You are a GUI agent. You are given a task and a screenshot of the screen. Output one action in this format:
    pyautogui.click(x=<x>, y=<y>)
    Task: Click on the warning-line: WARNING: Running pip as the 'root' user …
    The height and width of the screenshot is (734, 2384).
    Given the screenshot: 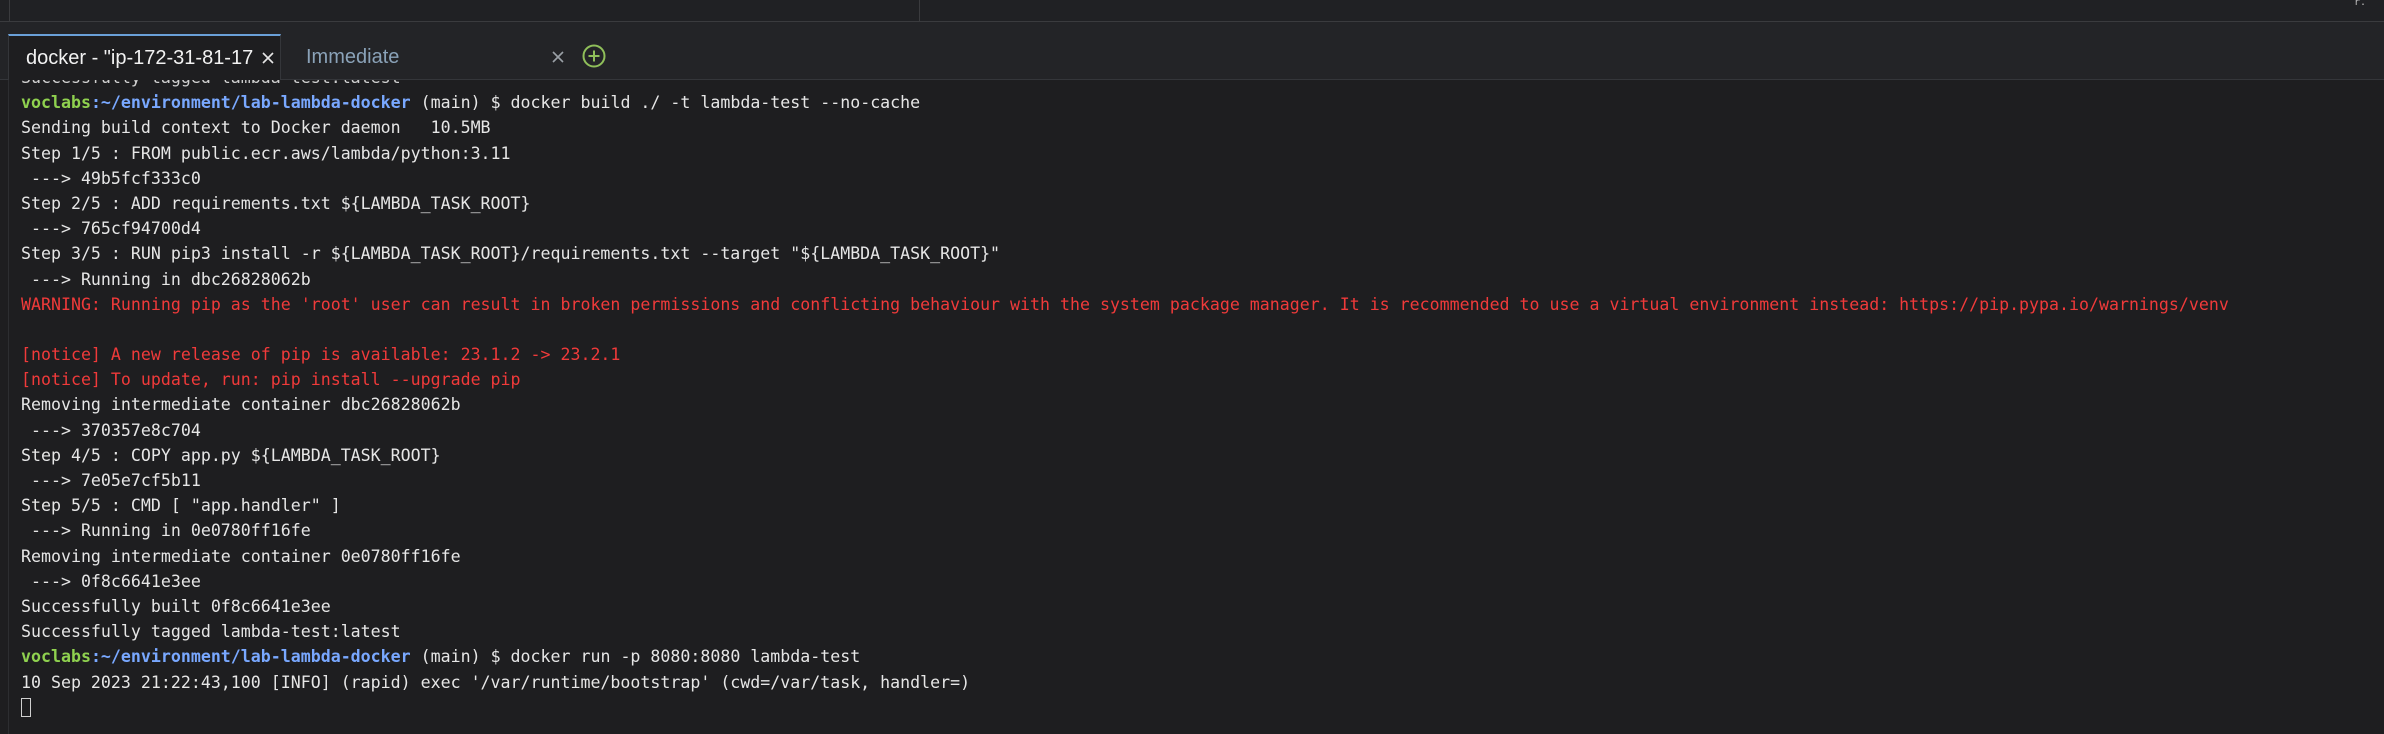 What is the action you would take?
    pyautogui.click(x=1125, y=304)
    